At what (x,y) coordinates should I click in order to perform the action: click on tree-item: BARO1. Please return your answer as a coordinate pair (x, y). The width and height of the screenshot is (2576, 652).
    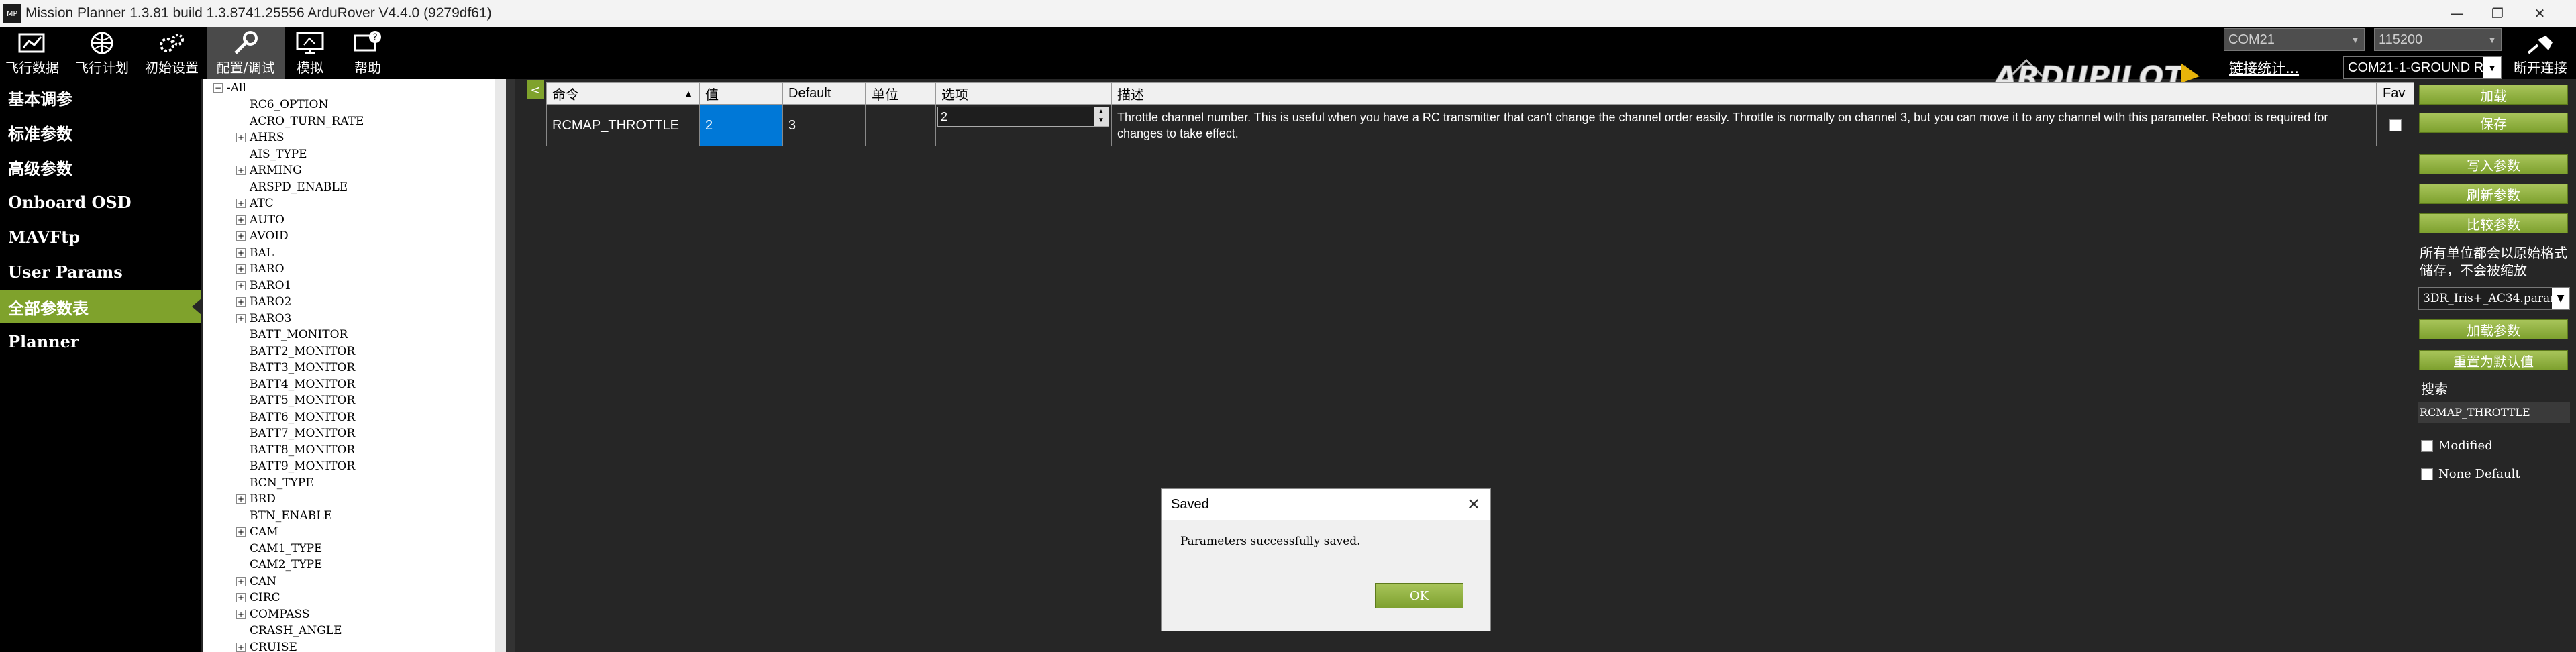
    Looking at the image, I should click on (270, 286).